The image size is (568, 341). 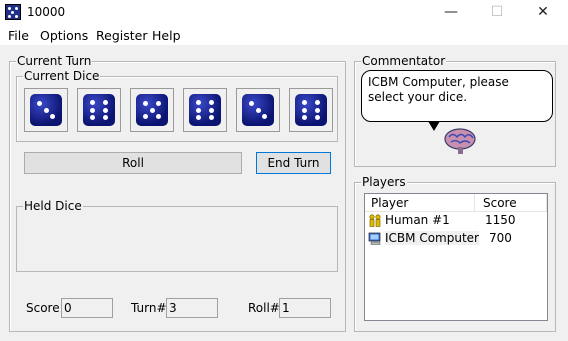 What do you see at coordinates (284, 12) in the screenshot?
I see `title-bar: 10000 — ☐ ✕` at bounding box center [284, 12].